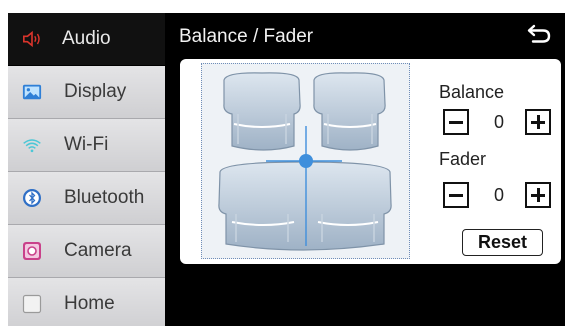  What do you see at coordinates (365, 35) in the screenshot?
I see `header-bar: Balance / Fader` at bounding box center [365, 35].